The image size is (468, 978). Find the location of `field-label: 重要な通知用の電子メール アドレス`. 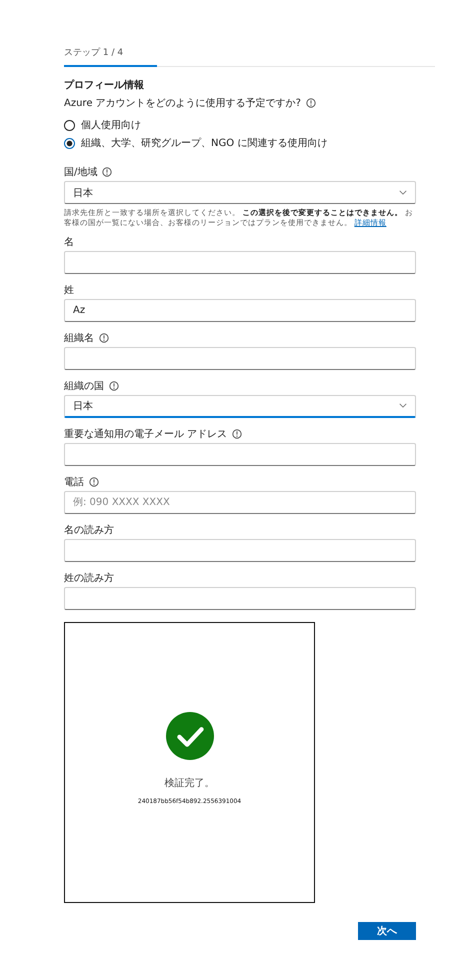

field-label: 重要な通知用の電子メール アドレス is located at coordinates (146, 434).